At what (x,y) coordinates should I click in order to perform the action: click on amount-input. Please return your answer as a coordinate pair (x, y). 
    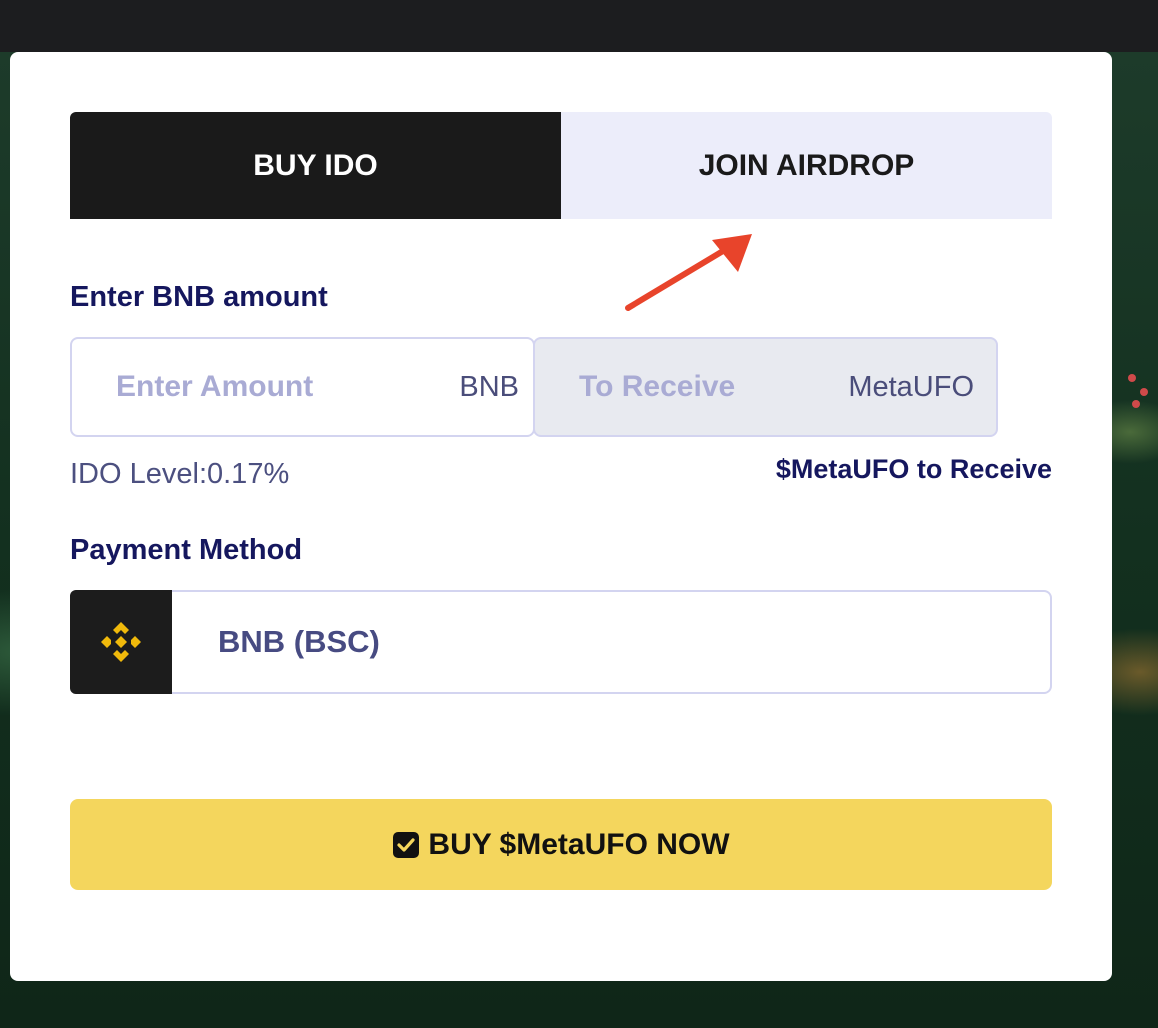
    Looking at the image, I should click on (245, 387).